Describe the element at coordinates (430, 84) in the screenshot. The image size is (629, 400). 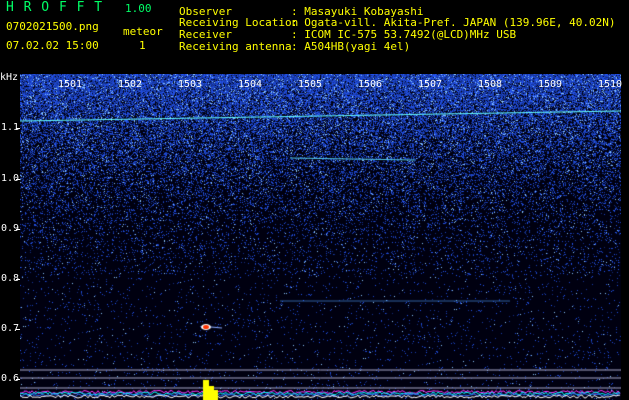
I see `x-tick: 1507` at that location.